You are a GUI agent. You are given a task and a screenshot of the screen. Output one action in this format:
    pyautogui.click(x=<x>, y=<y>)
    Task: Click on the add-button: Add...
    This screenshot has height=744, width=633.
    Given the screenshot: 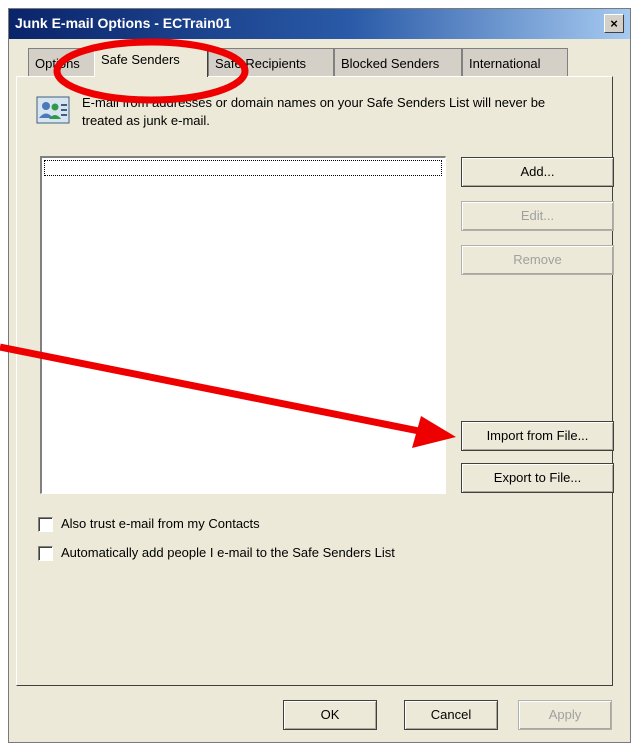 What is the action you would take?
    pyautogui.click(x=537, y=172)
    